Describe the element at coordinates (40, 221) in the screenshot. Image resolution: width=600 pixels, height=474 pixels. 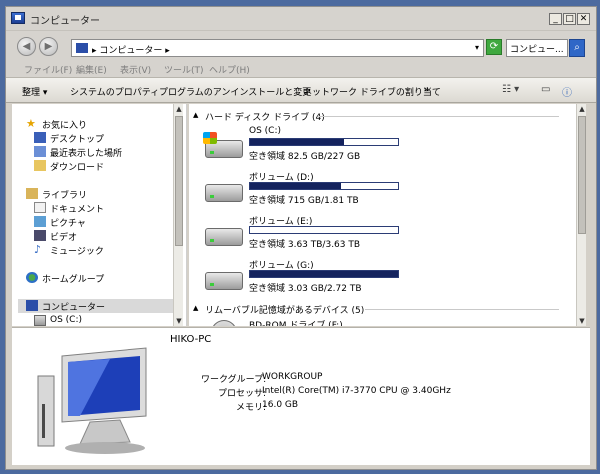
I see `pictures-icon` at that location.